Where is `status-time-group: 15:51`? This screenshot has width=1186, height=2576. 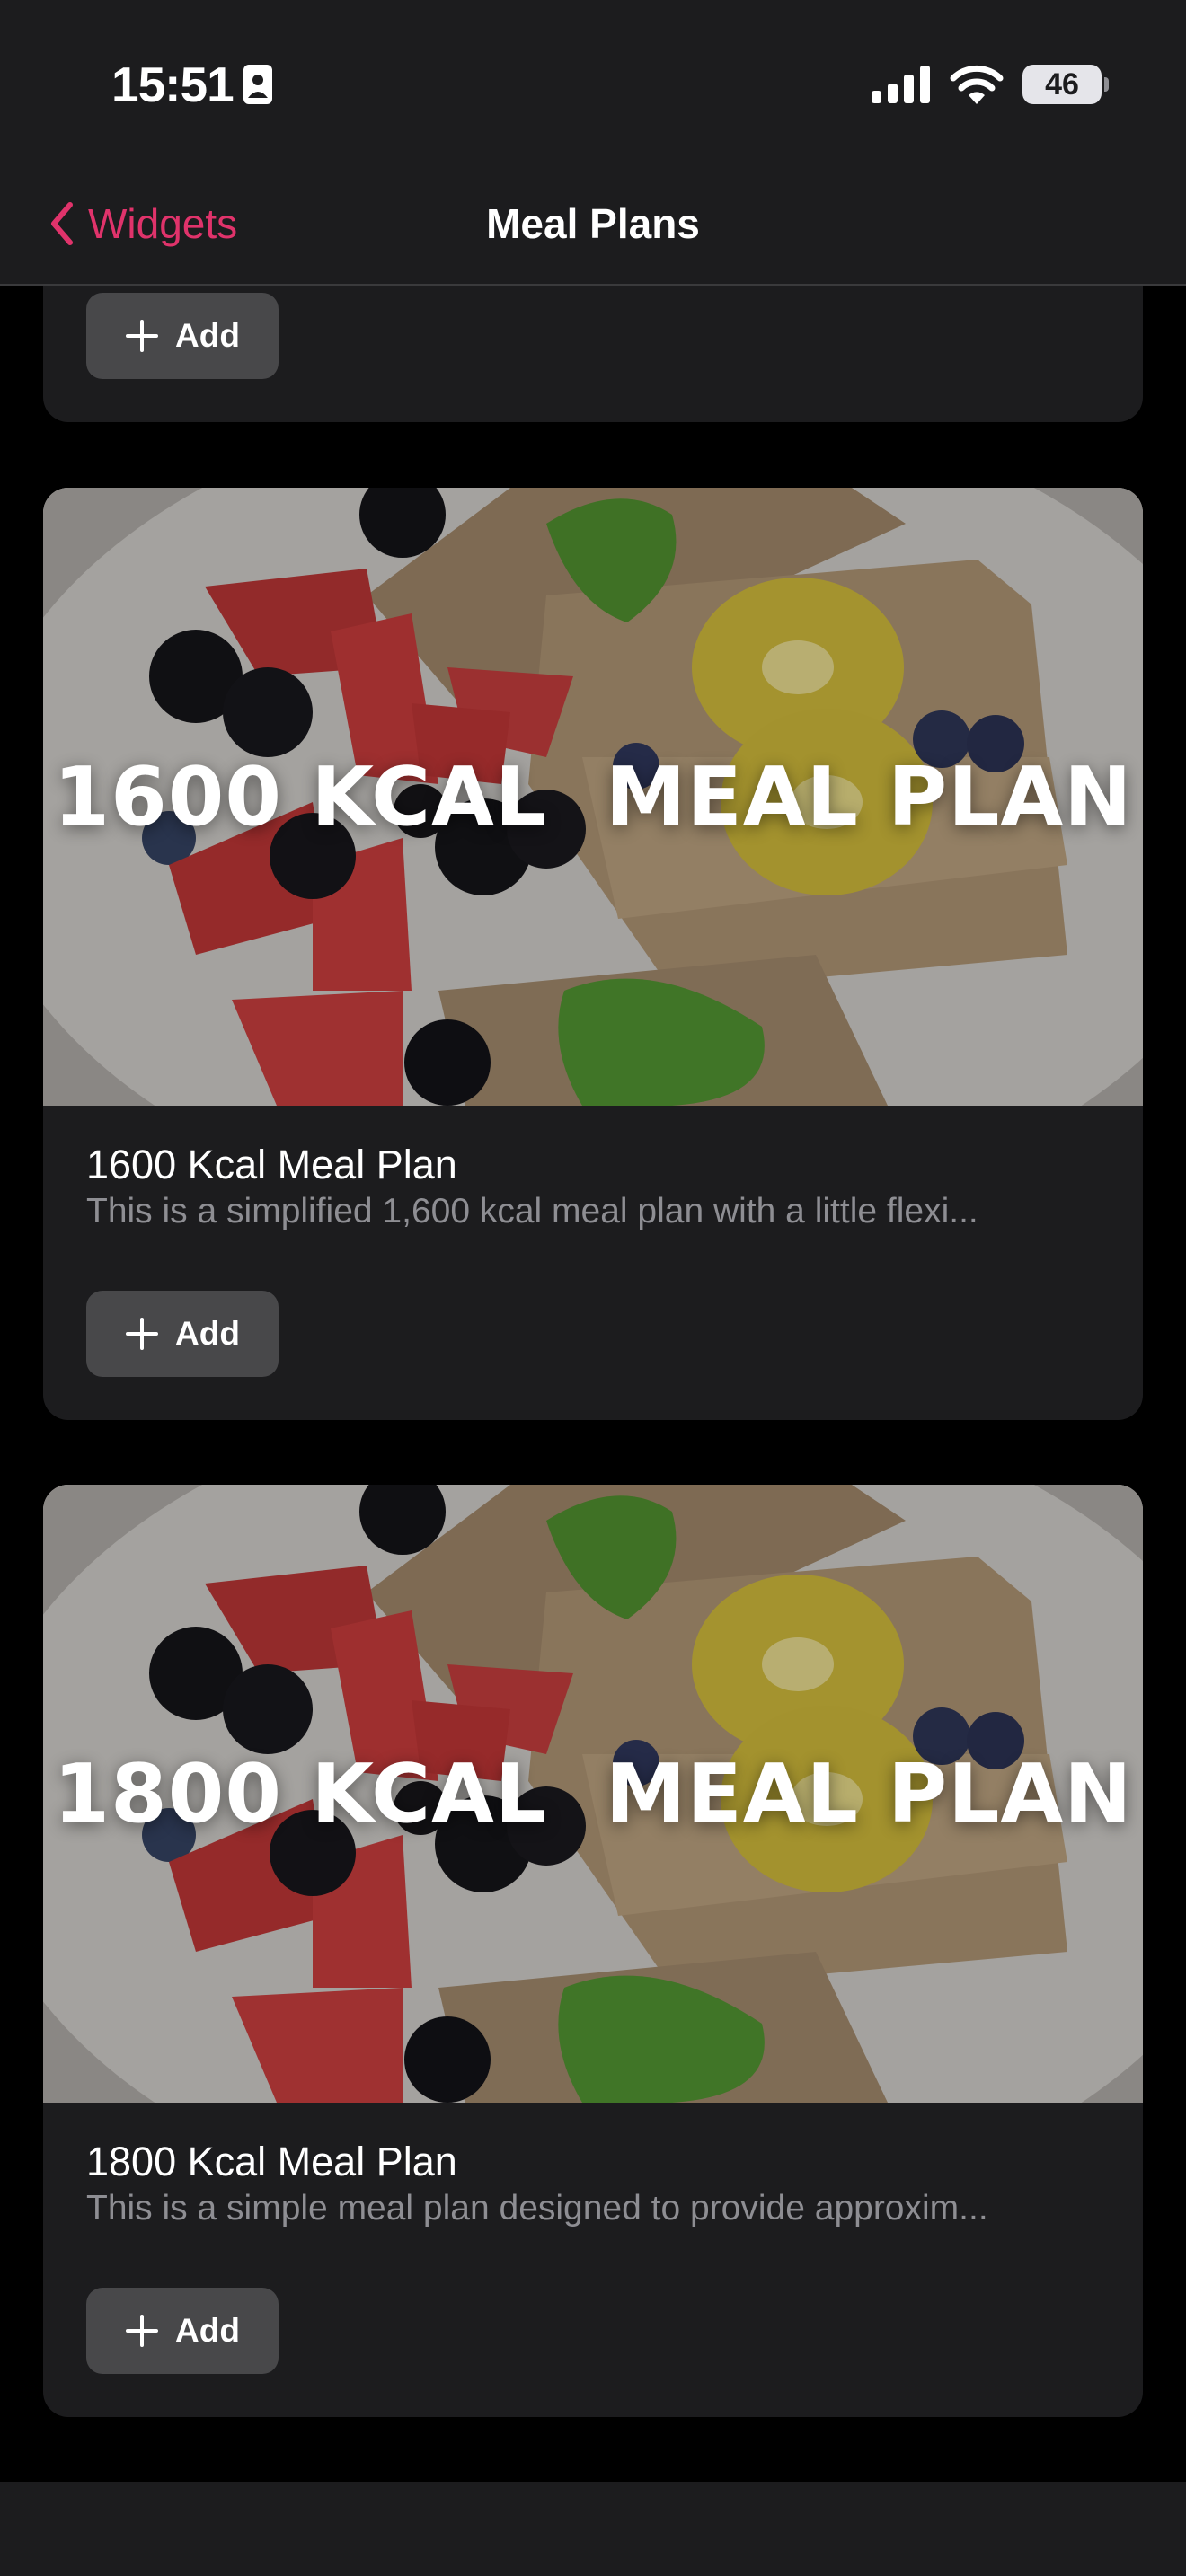 status-time-group: 15:51 is located at coordinates (192, 84).